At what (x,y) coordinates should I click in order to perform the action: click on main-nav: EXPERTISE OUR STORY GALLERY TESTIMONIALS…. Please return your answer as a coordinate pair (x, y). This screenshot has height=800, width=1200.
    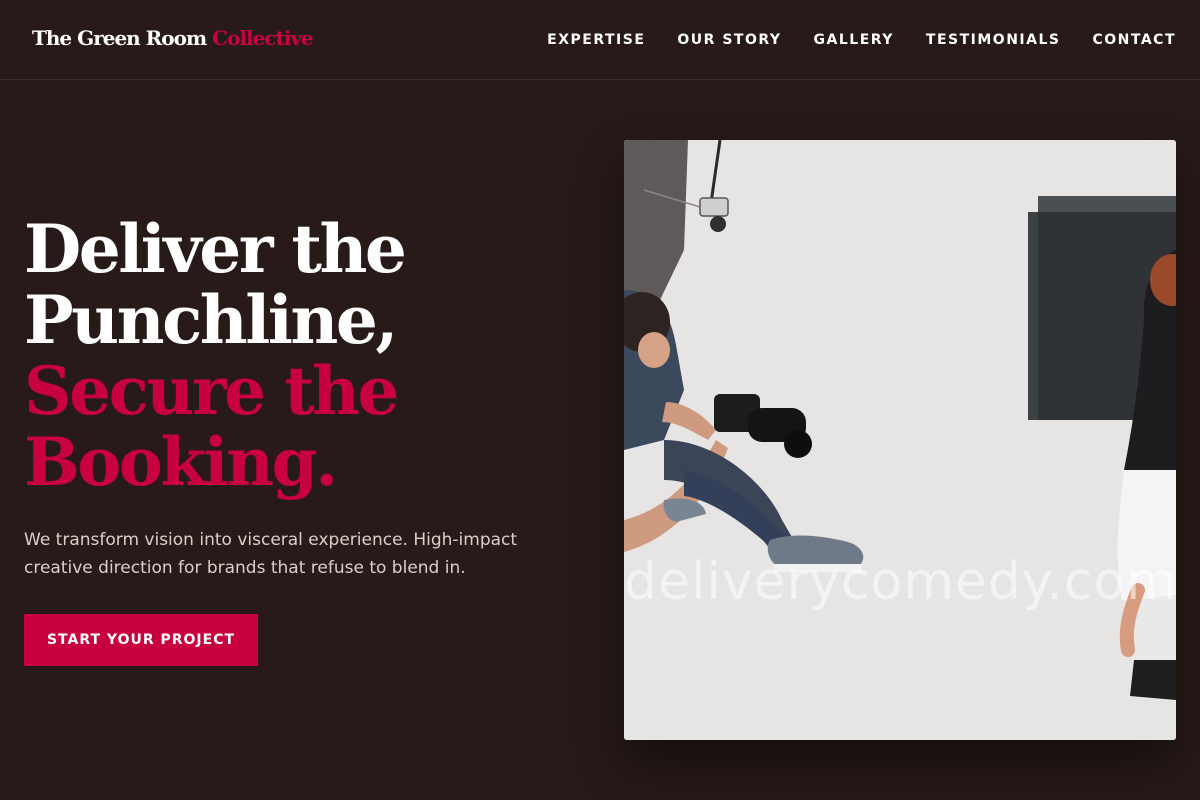
    Looking at the image, I should click on (861, 40).